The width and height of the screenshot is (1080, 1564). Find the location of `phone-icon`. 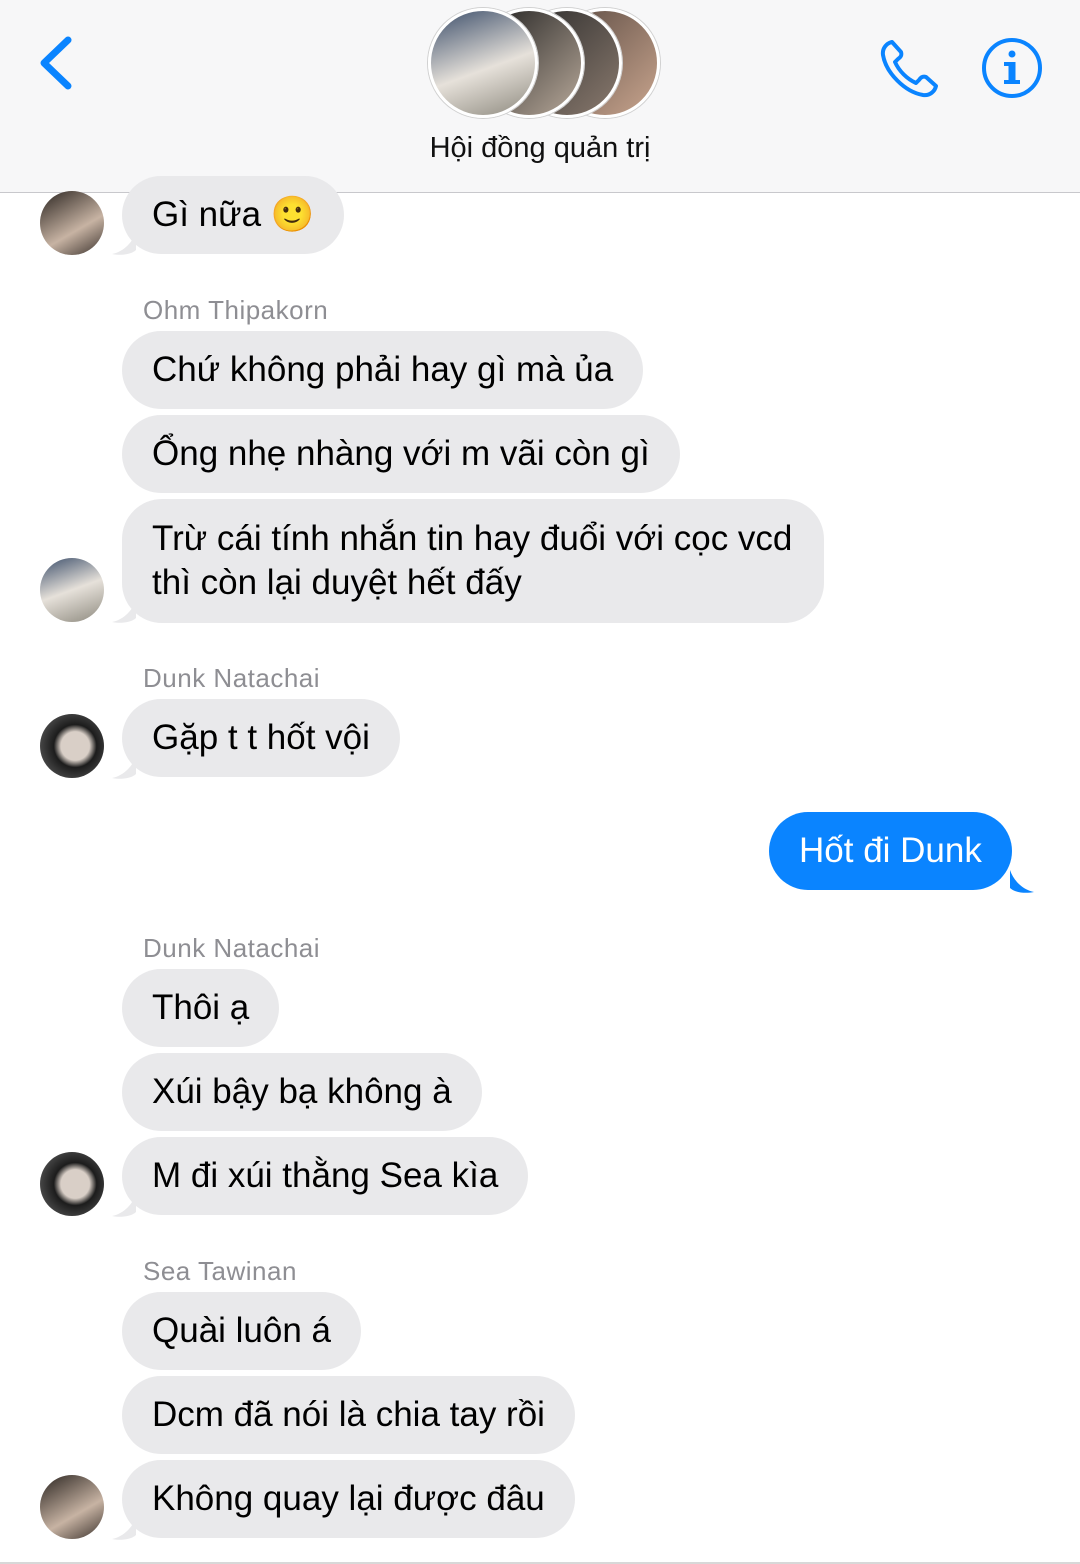

phone-icon is located at coordinates (909, 69).